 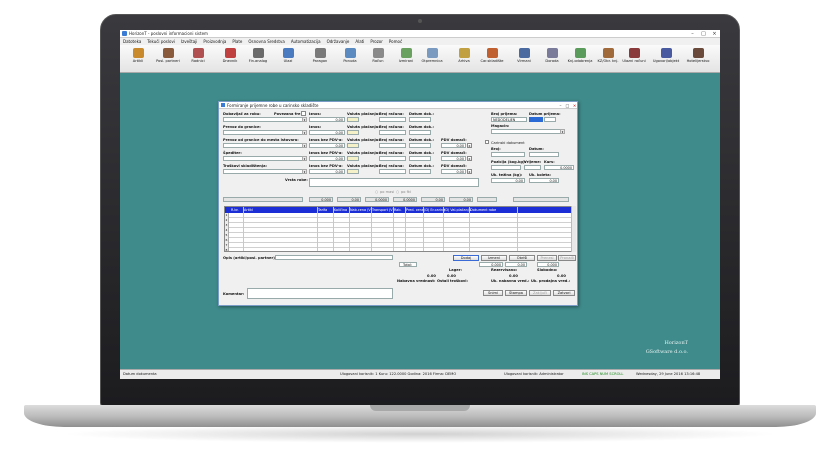 What do you see at coordinates (303, 113) in the screenshot?
I see `linked-invoice-checkbox` at bounding box center [303, 113].